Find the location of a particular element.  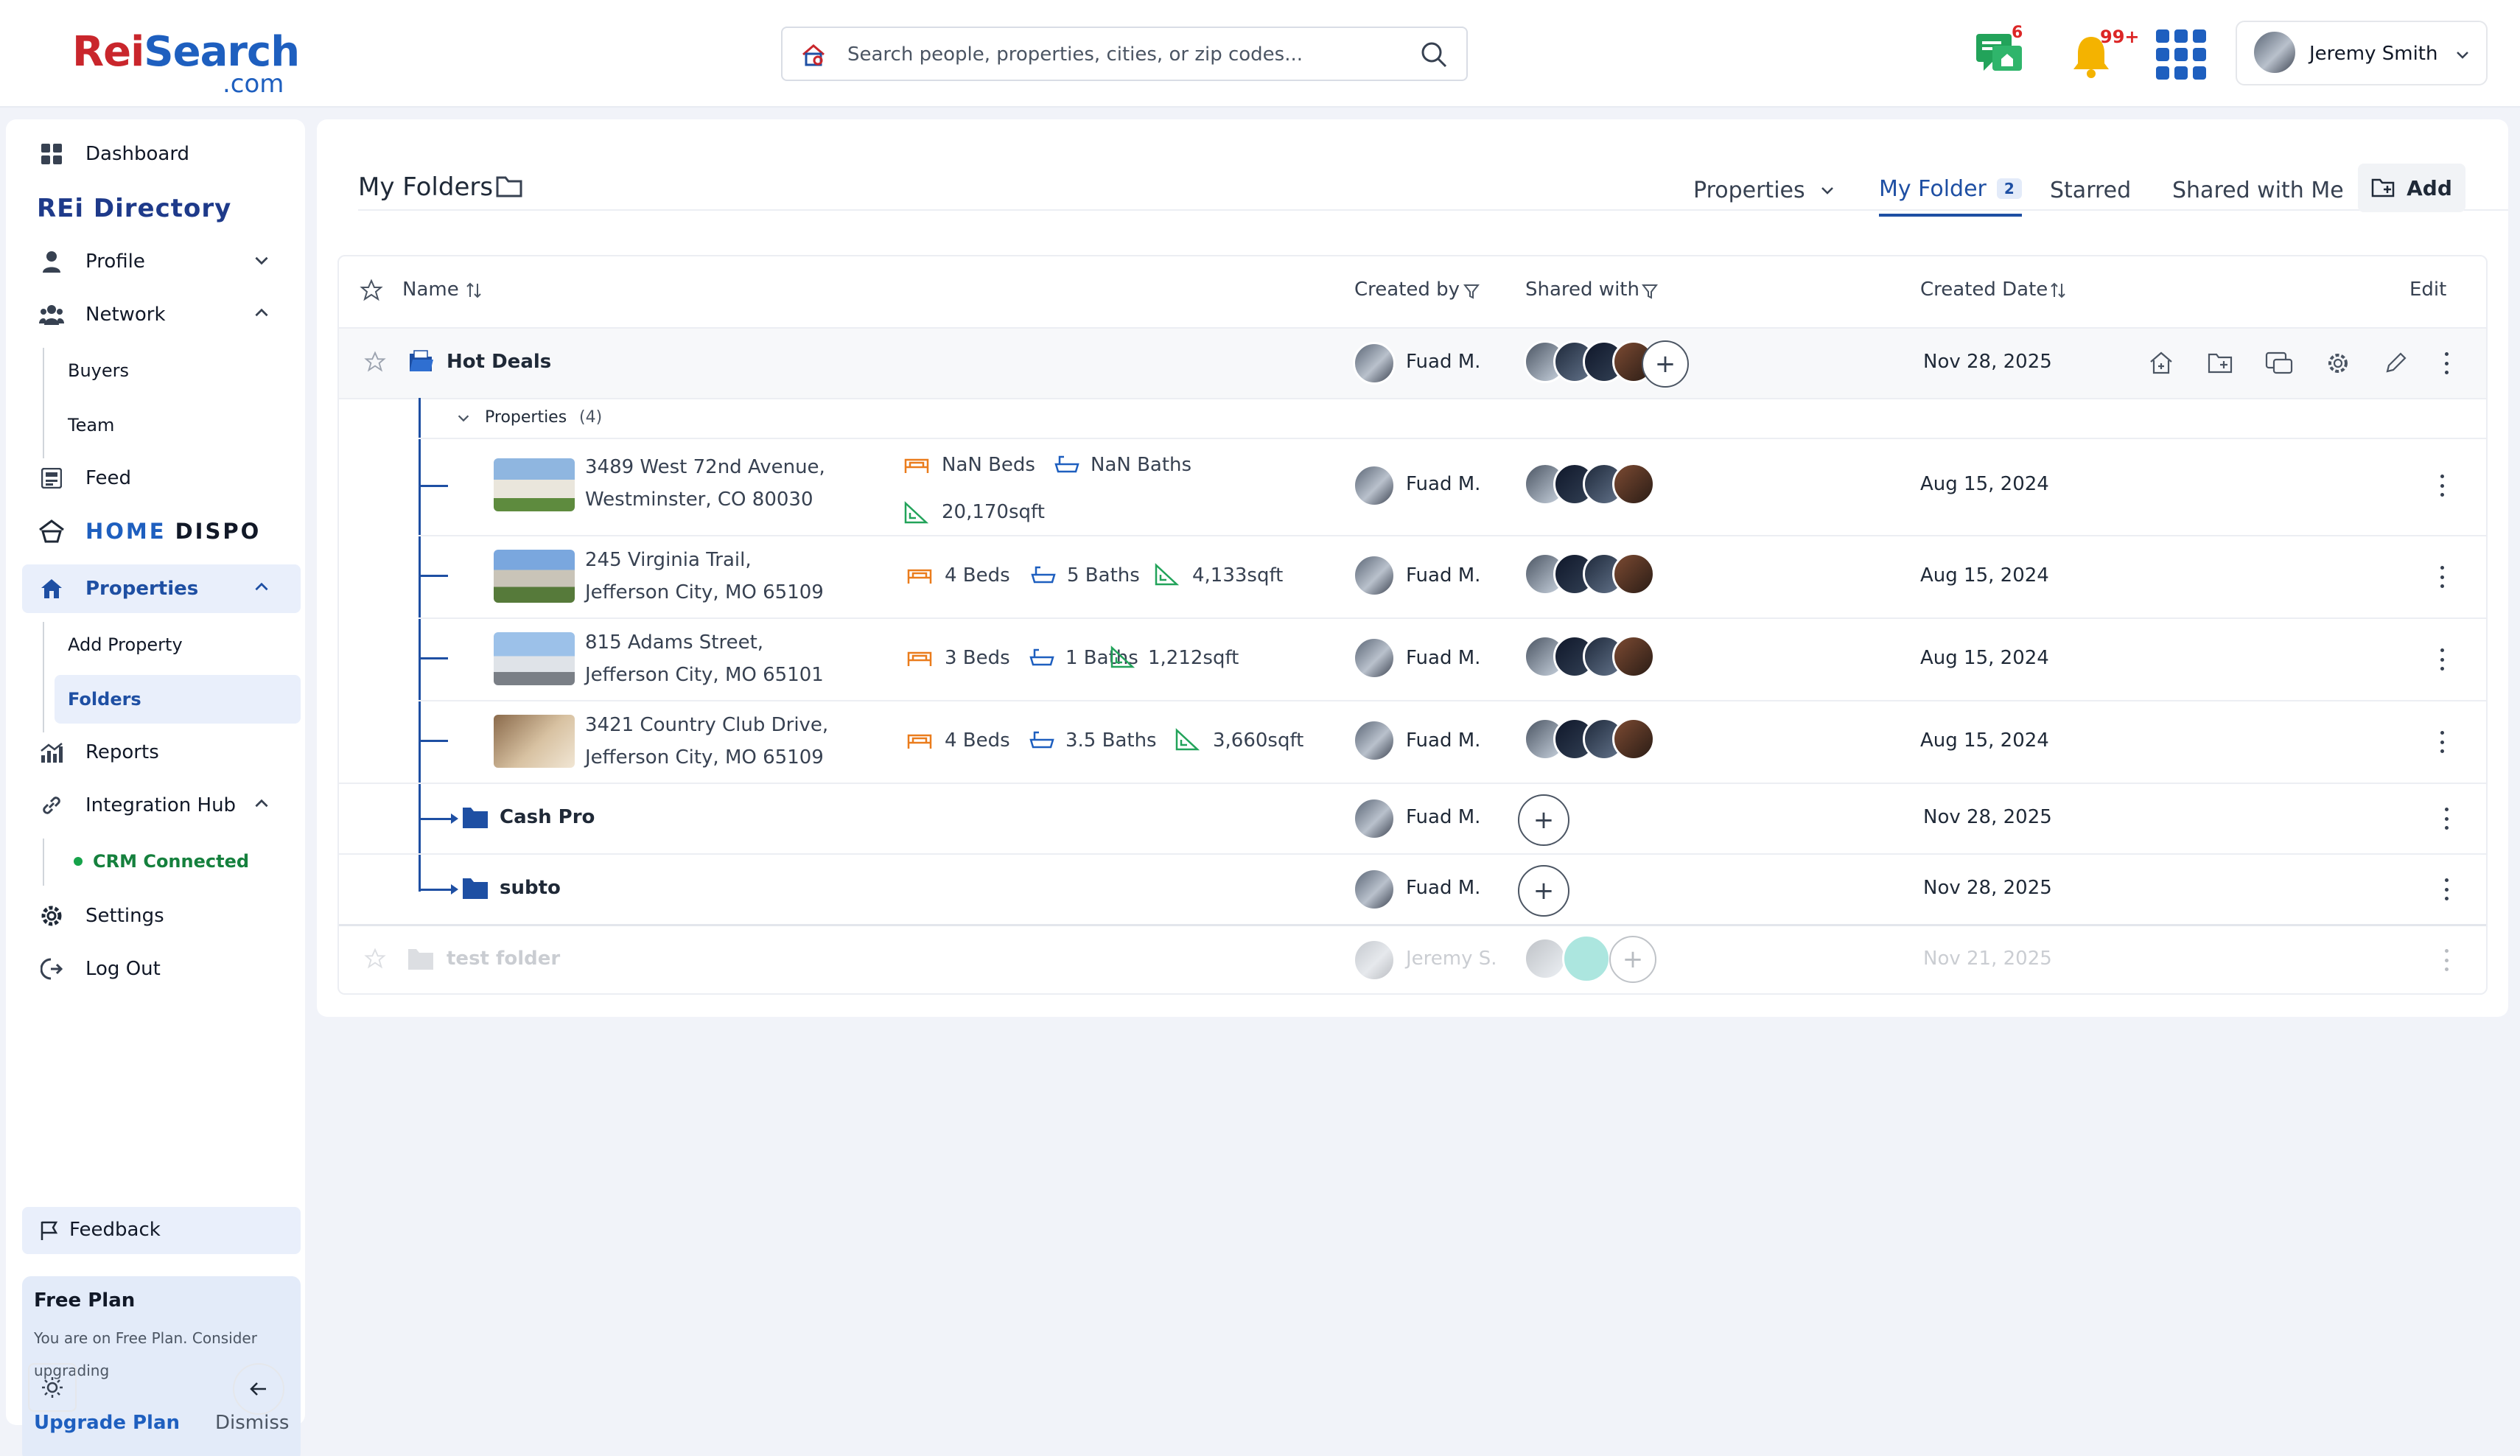

feedback-button: Feedback is located at coordinates (161, 1230).